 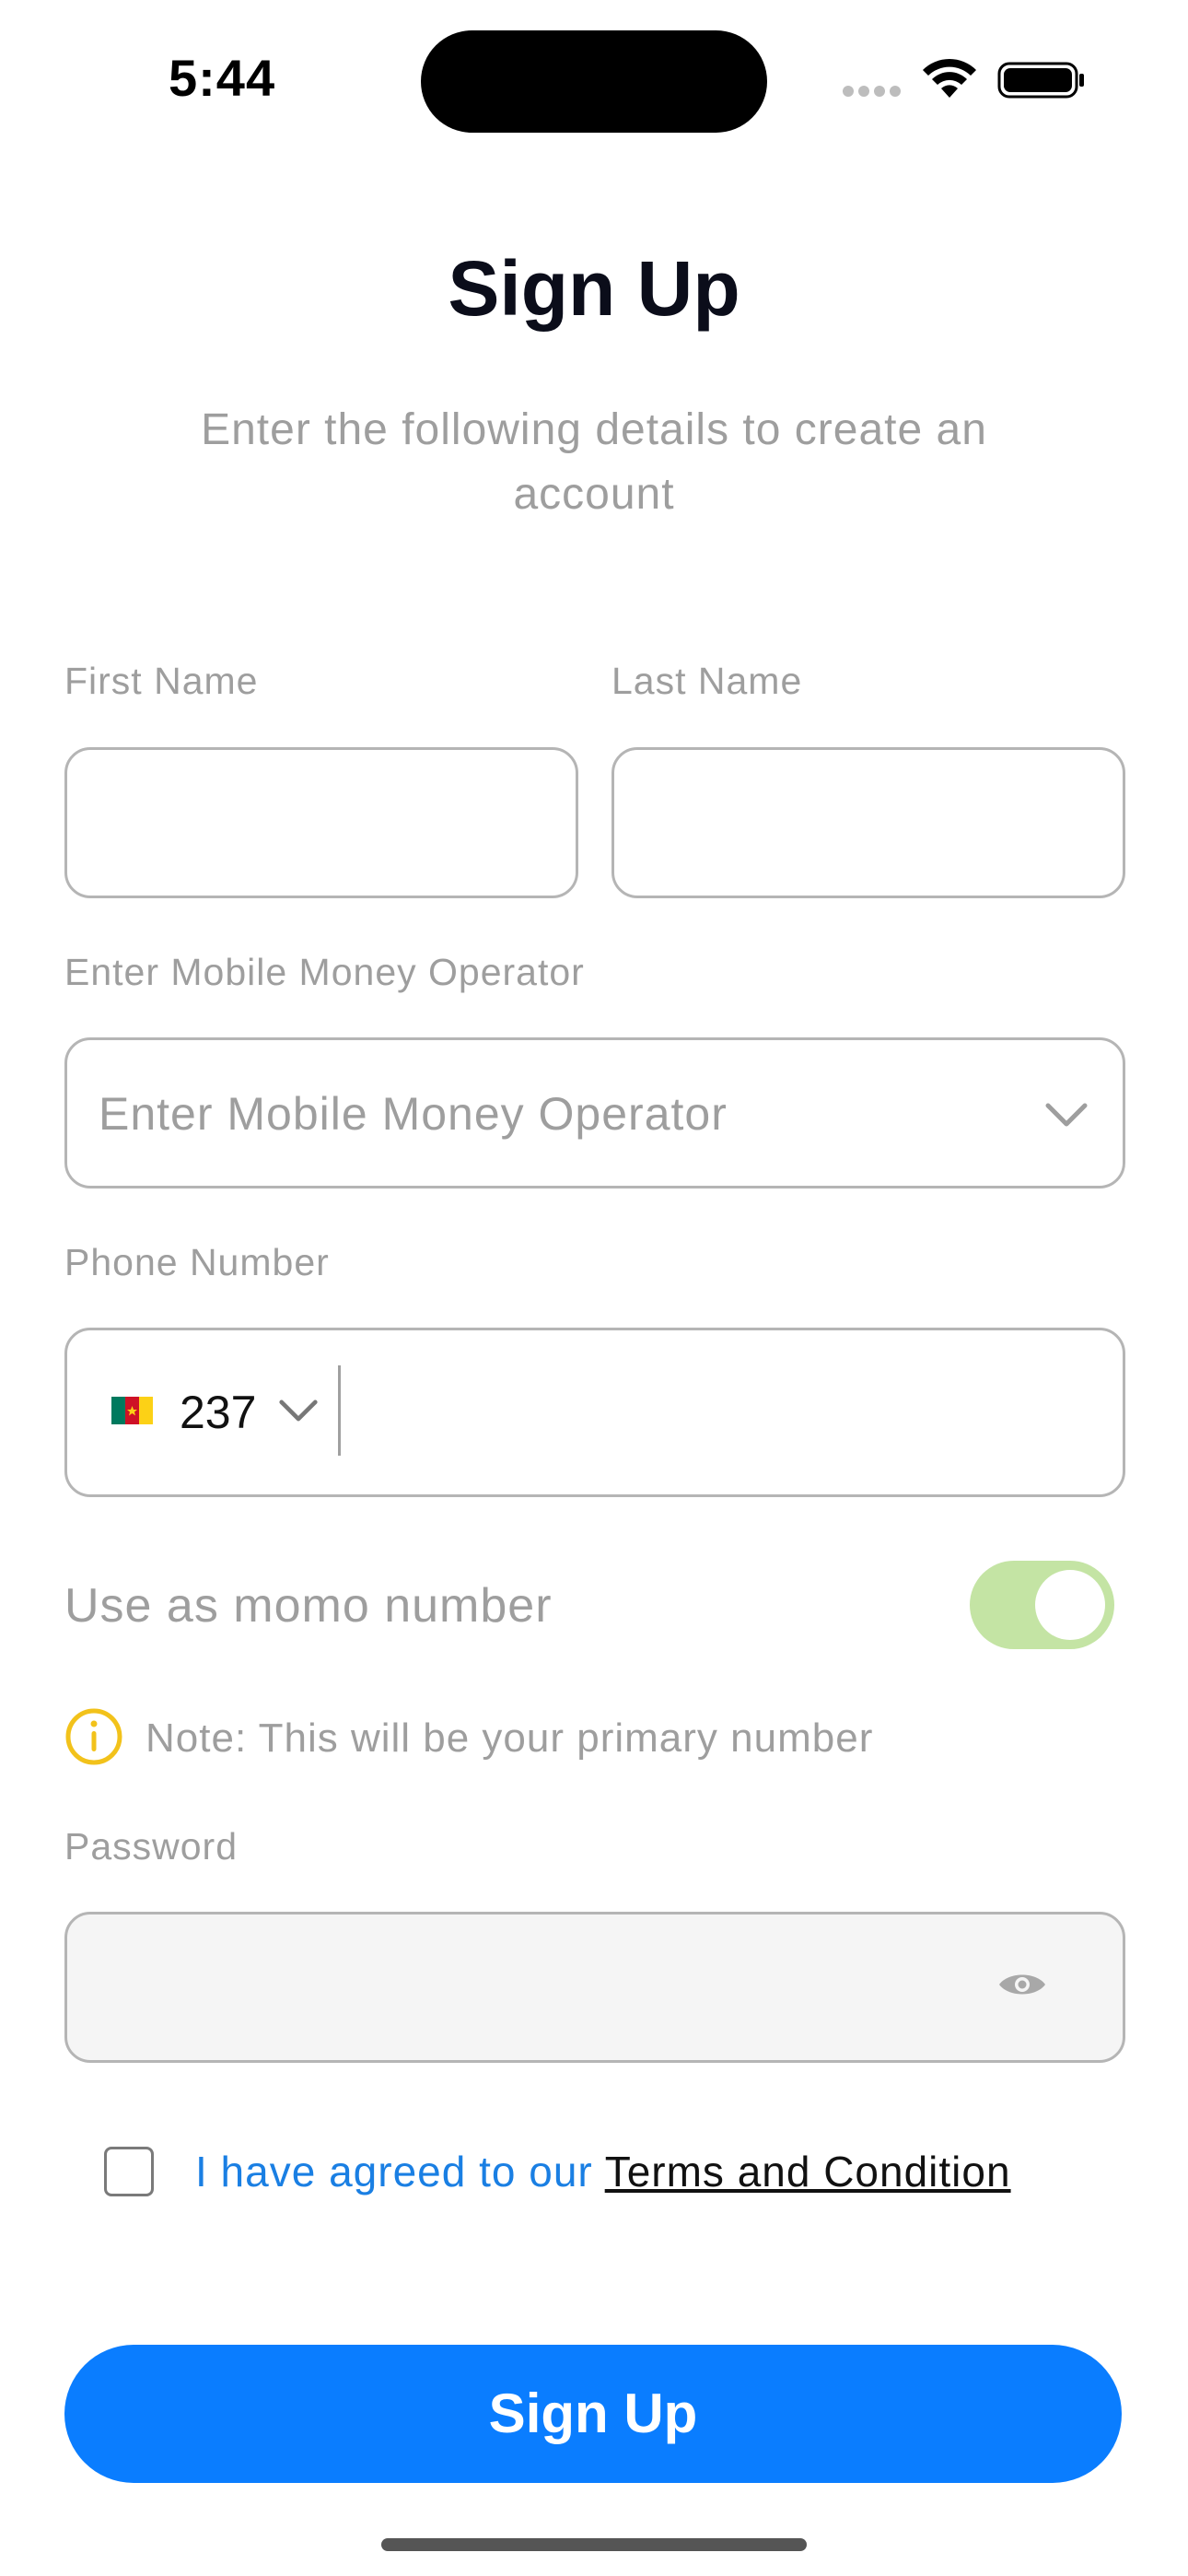 I want to click on password-label: Password, so click(x=151, y=1846).